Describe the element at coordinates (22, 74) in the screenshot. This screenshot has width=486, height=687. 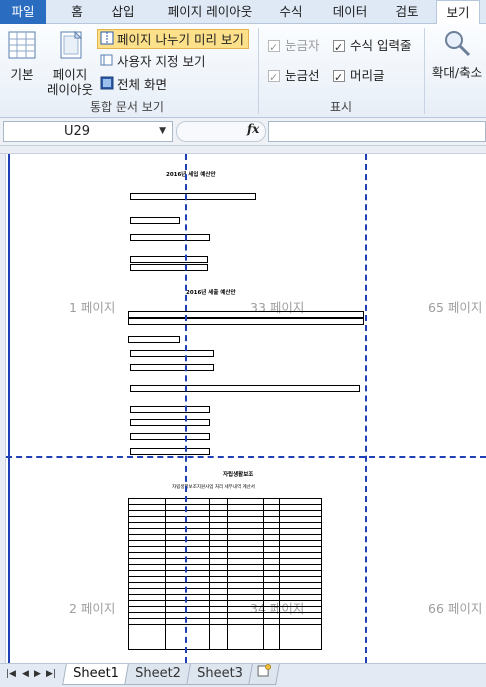
I see `normal-view-label: 기본` at that location.